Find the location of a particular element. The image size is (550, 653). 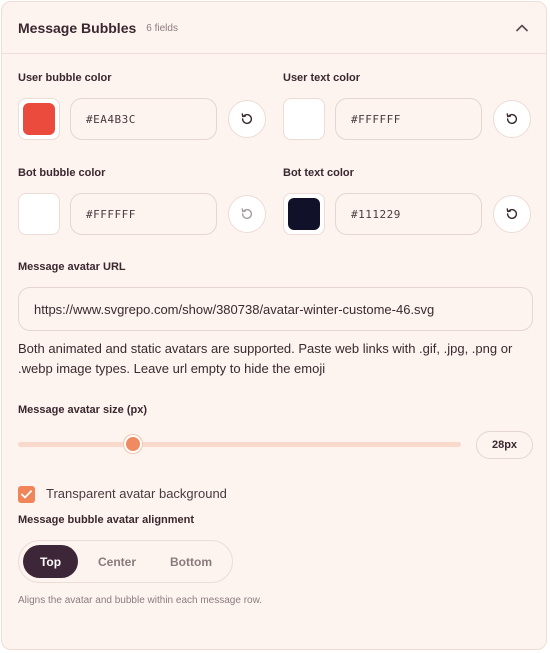

alignment-label: Message bubble avatar alignment is located at coordinates (106, 520).